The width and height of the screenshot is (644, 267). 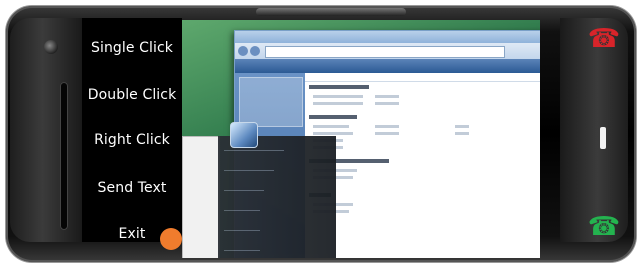 What do you see at coordinates (271, 102) in the screenshot?
I see `task-panel-box` at bounding box center [271, 102].